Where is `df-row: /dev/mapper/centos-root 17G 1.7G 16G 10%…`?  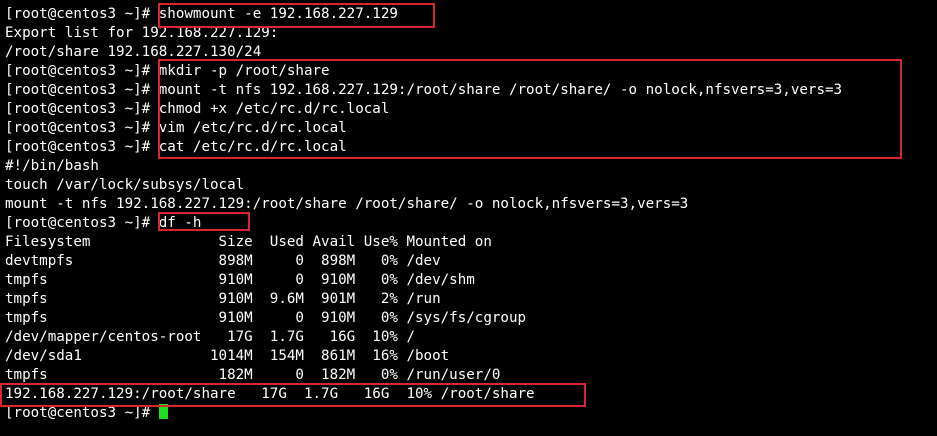
df-row: /dev/mapper/centos-root 17G 1.7G 16G 10%… is located at coordinates (210, 337).